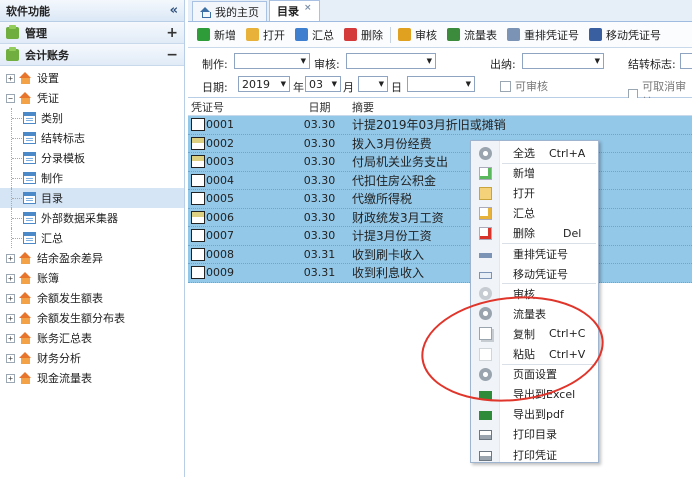 The height and width of the screenshot is (477, 692). I want to click on context-menu-item: 重排凭证号, so click(534, 254).